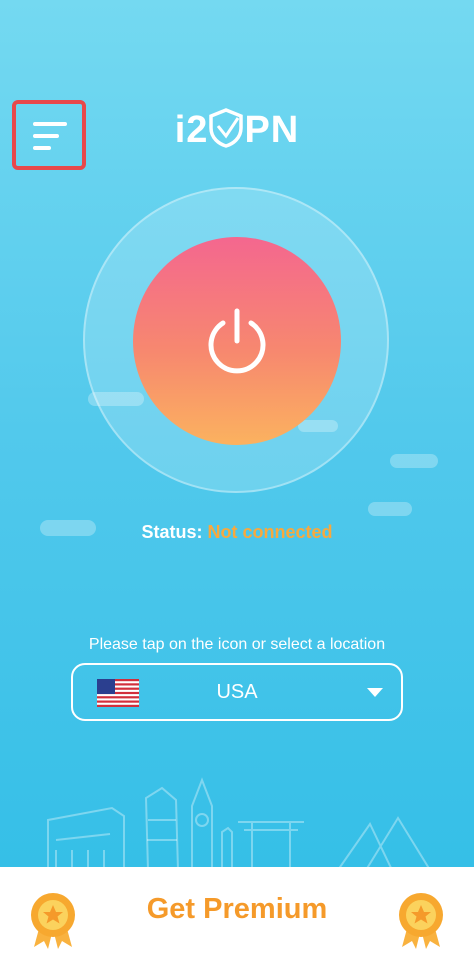  I want to click on logo-text-right: PN, so click(272, 130).